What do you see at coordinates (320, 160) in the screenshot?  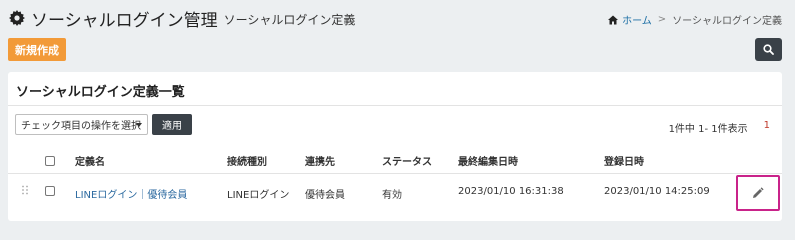 I see `column-header-partner: 連携先` at bounding box center [320, 160].